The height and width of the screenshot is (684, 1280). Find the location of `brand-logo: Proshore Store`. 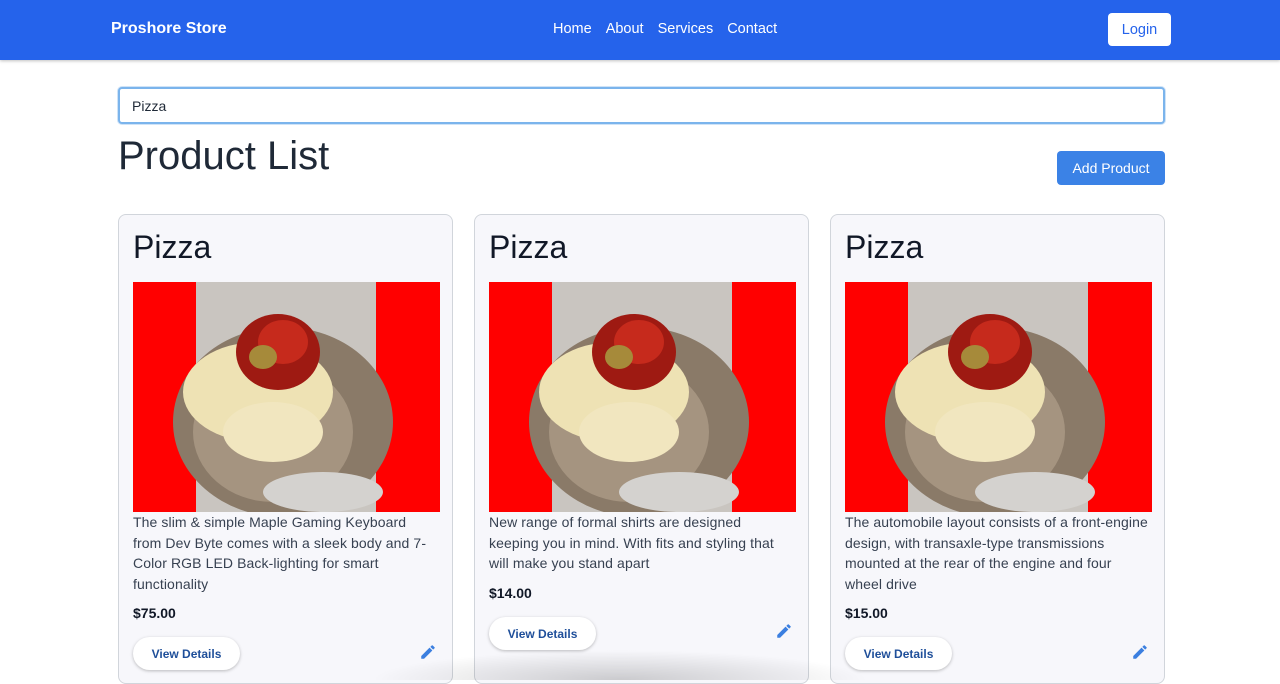

brand-logo: Proshore Store is located at coordinates (169, 29).